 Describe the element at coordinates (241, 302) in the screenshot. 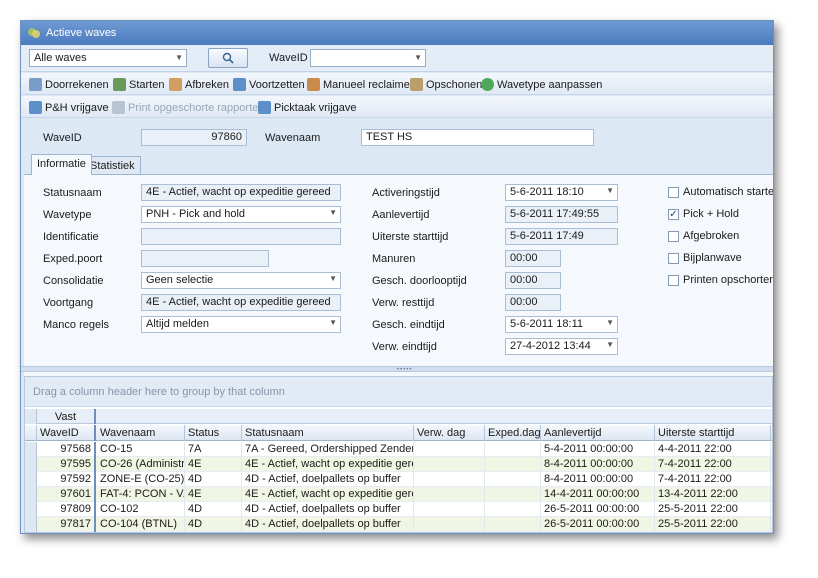

I see `voortgang-field: 4E - Actief, wacht op expeditie gereed` at that location.